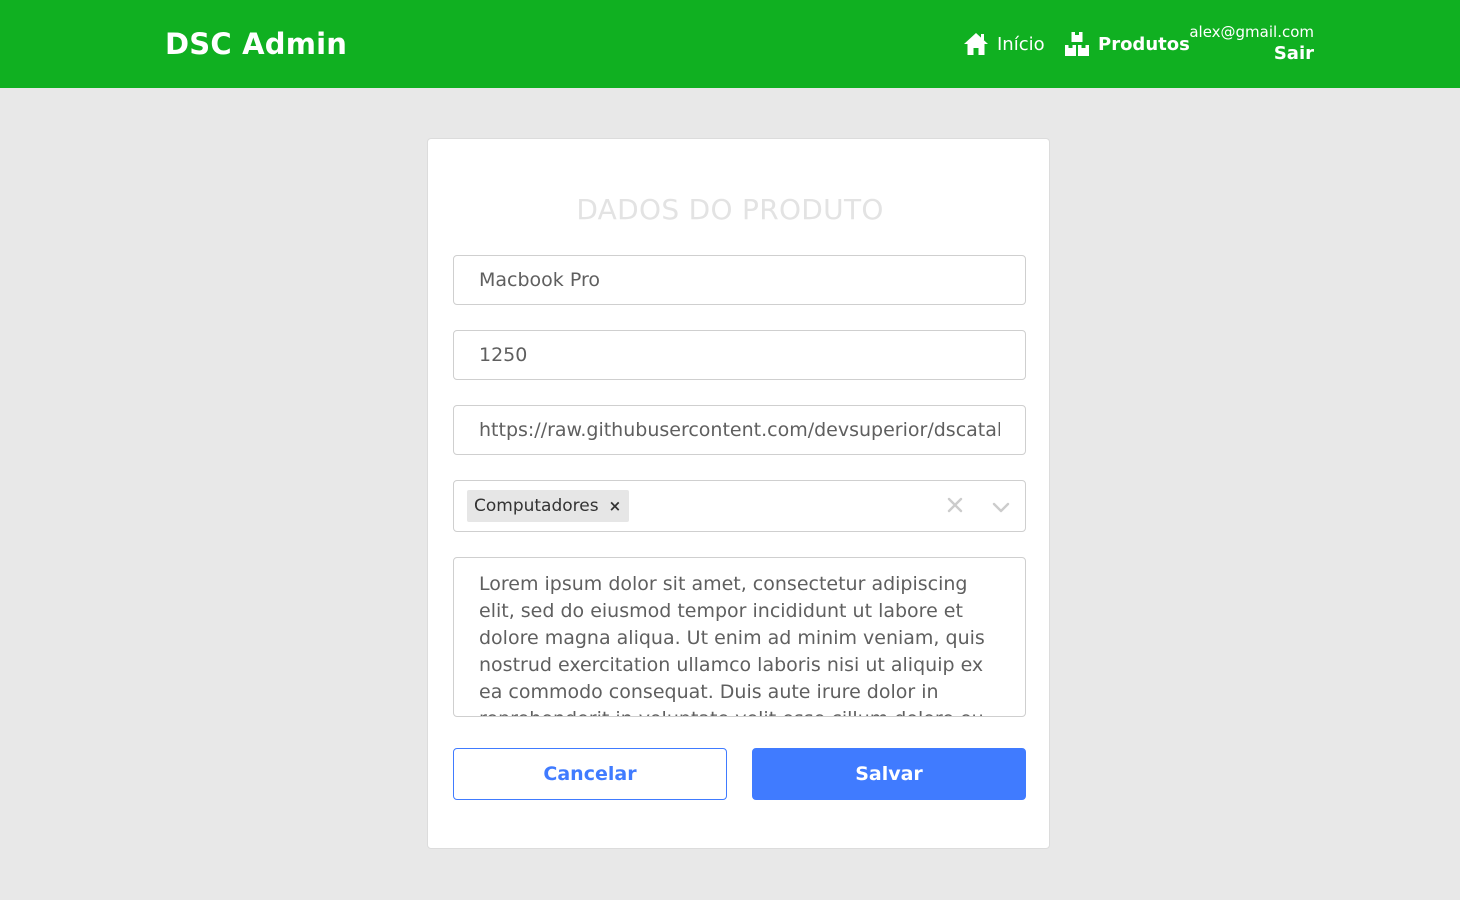  Describe the element at coordinates (615, 506) in the screenshot. I see `chip-remove-icon: ×` at that location.